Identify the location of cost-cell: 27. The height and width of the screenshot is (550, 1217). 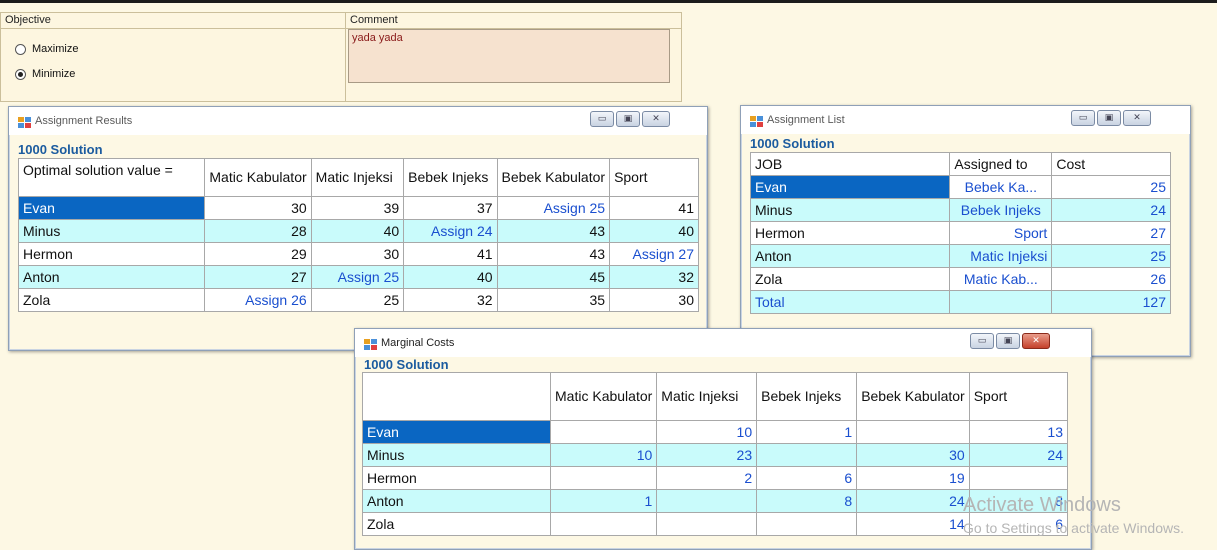
(1111, 233).